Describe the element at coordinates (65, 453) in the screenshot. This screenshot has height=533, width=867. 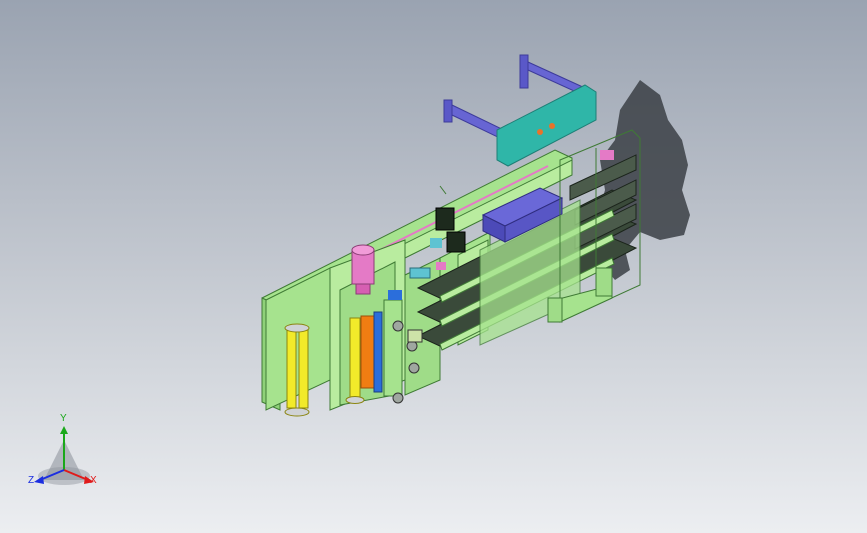
I see `orientation-triad: Y X Z` at that location.